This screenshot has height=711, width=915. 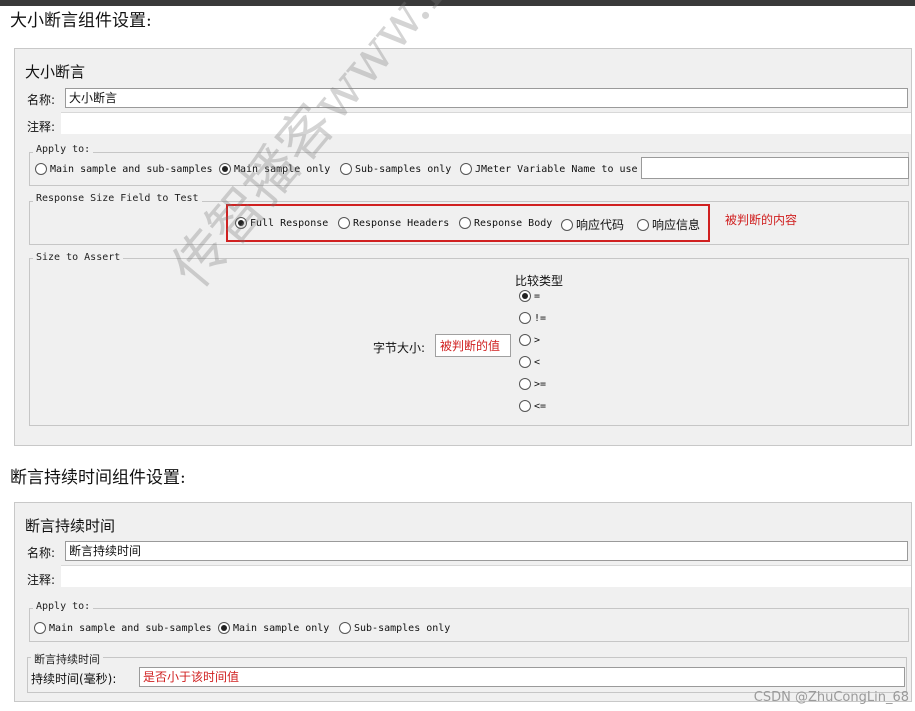 What do you see at coordinates (78, 257) in the screenshot?
I see `size-to-assert-legend: Size to Assert` at bounding box center [78, 257].